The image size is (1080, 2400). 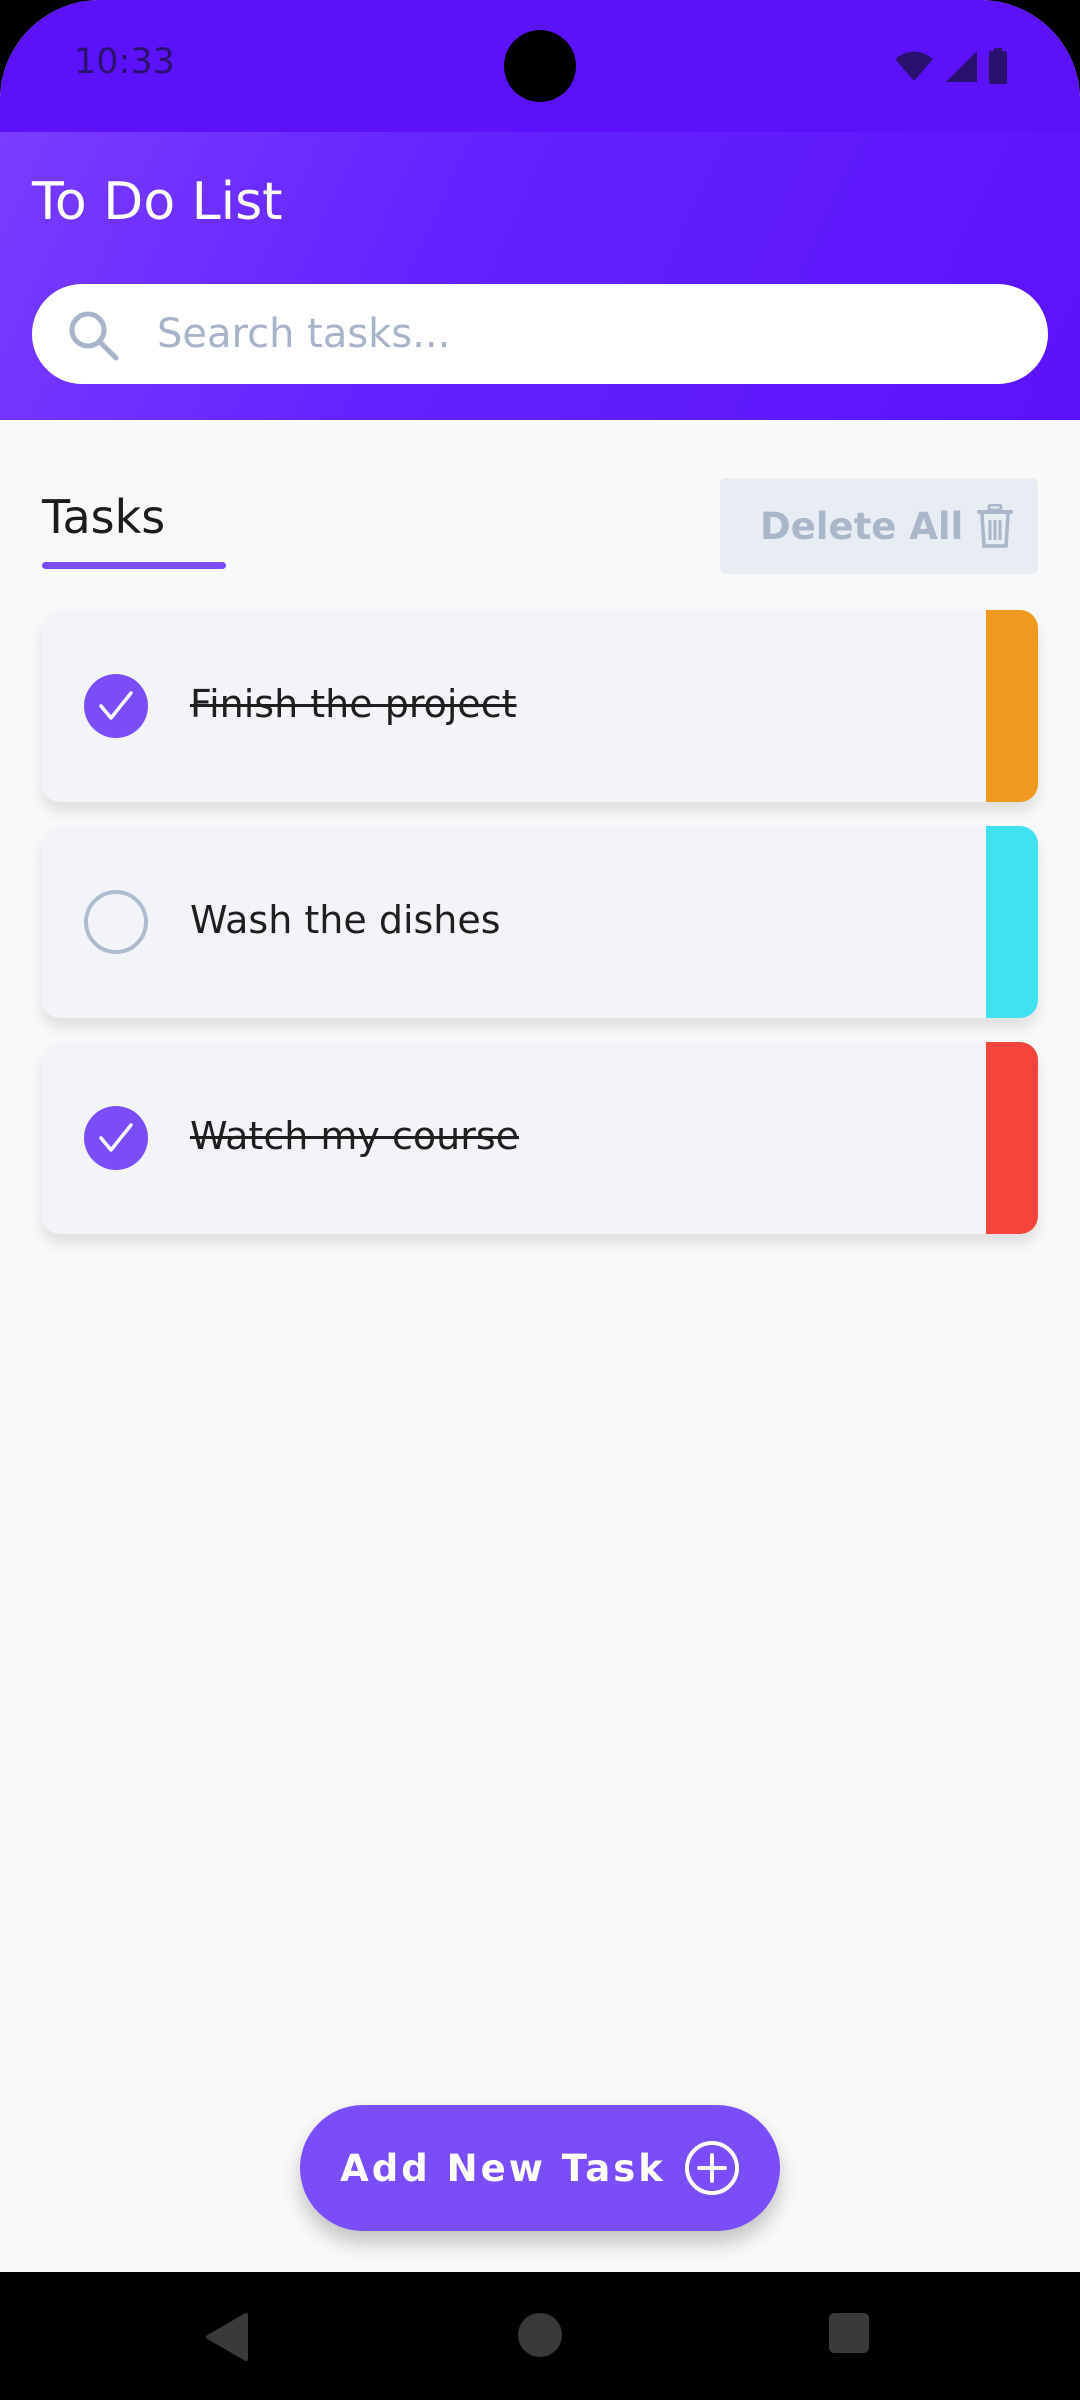 I want to click on task-label: Finish the project, so click(x=353, y=704).